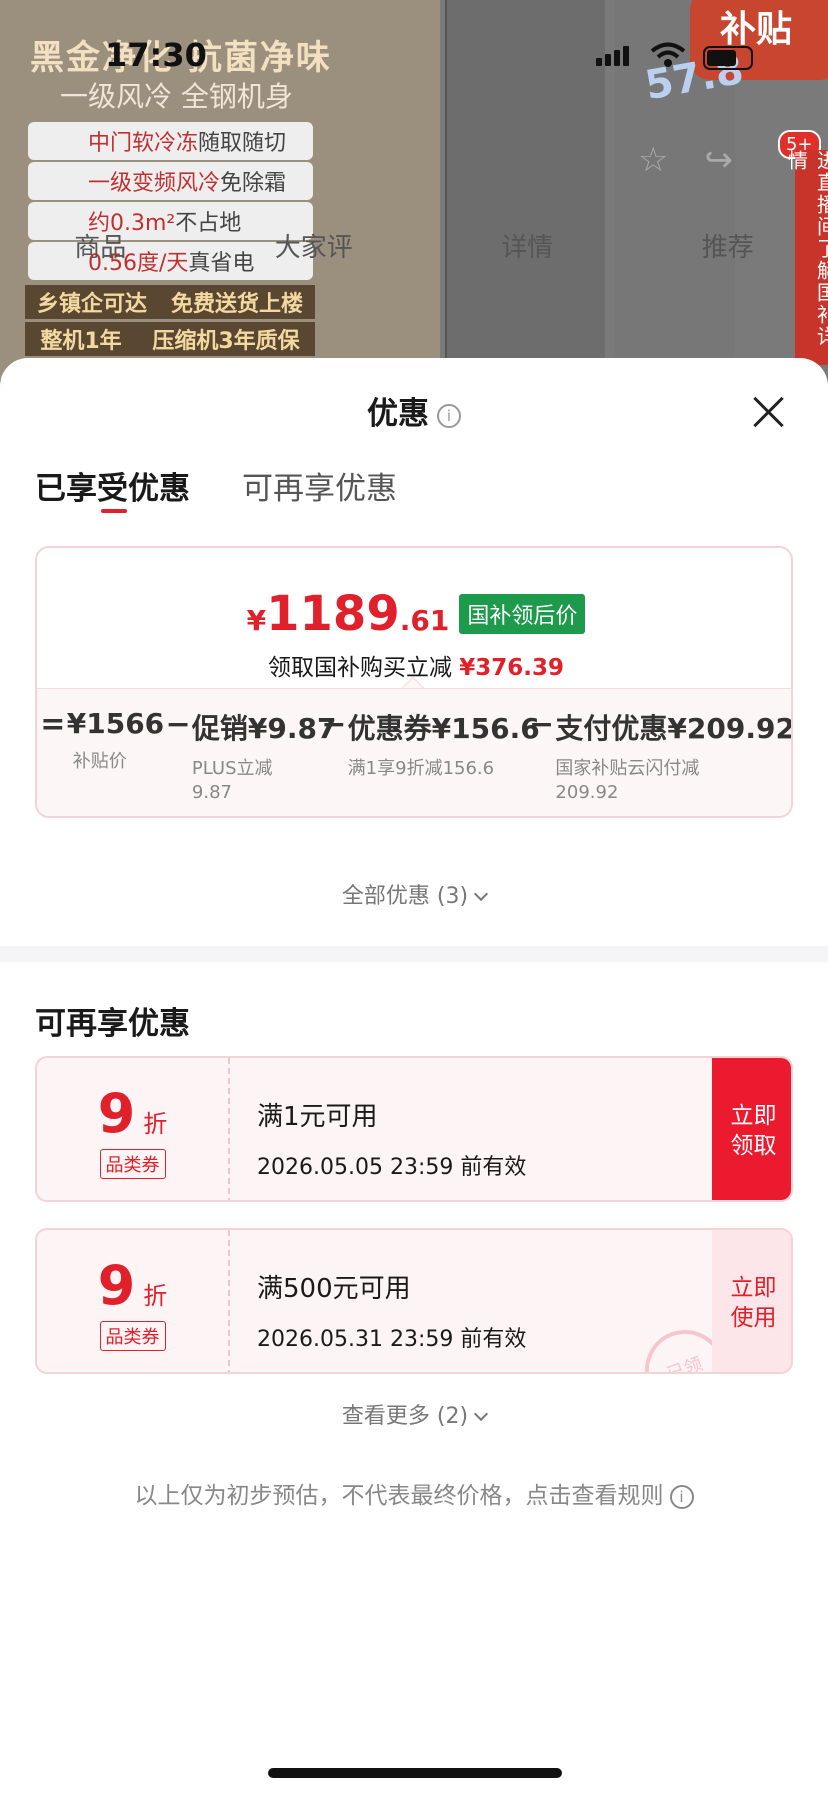 This screenshot has width=828, height=1796. What do you see at coordinates (115, 739) in the screenshot?
I see `calc-item-base-price: ¥1566 补贴价` at bounding box center [115, 739].